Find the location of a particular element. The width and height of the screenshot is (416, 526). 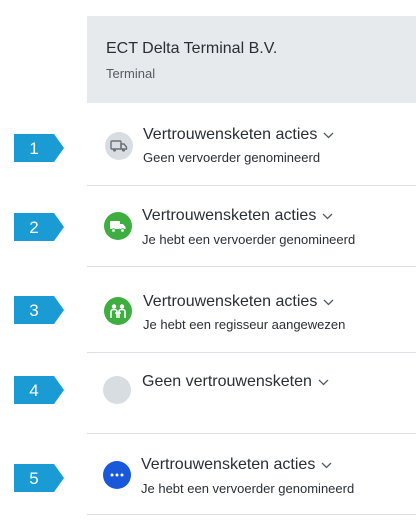

step-badge-5: 5 is located at coordinates (39, 478).